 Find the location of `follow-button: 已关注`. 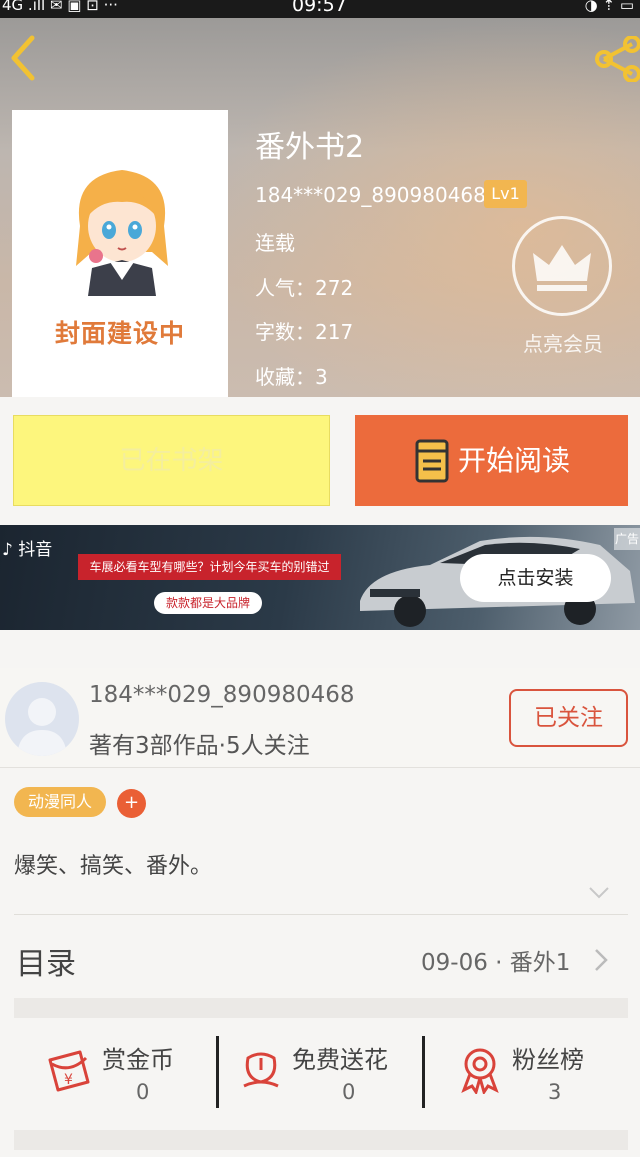

follow-button: 已关注 is located at coordinates (568, 718).